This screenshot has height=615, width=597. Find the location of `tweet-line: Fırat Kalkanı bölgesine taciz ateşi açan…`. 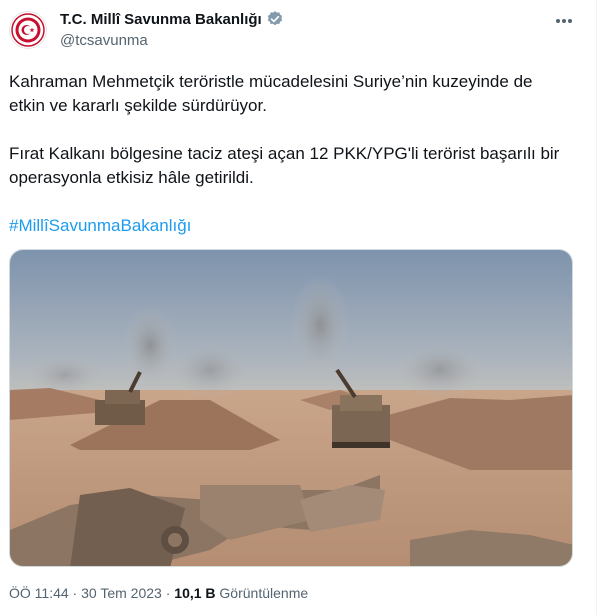

tweet-line: Fırat Kalkanı bölgesine taciz ateşi açan… is located at coordinates (284, 153).